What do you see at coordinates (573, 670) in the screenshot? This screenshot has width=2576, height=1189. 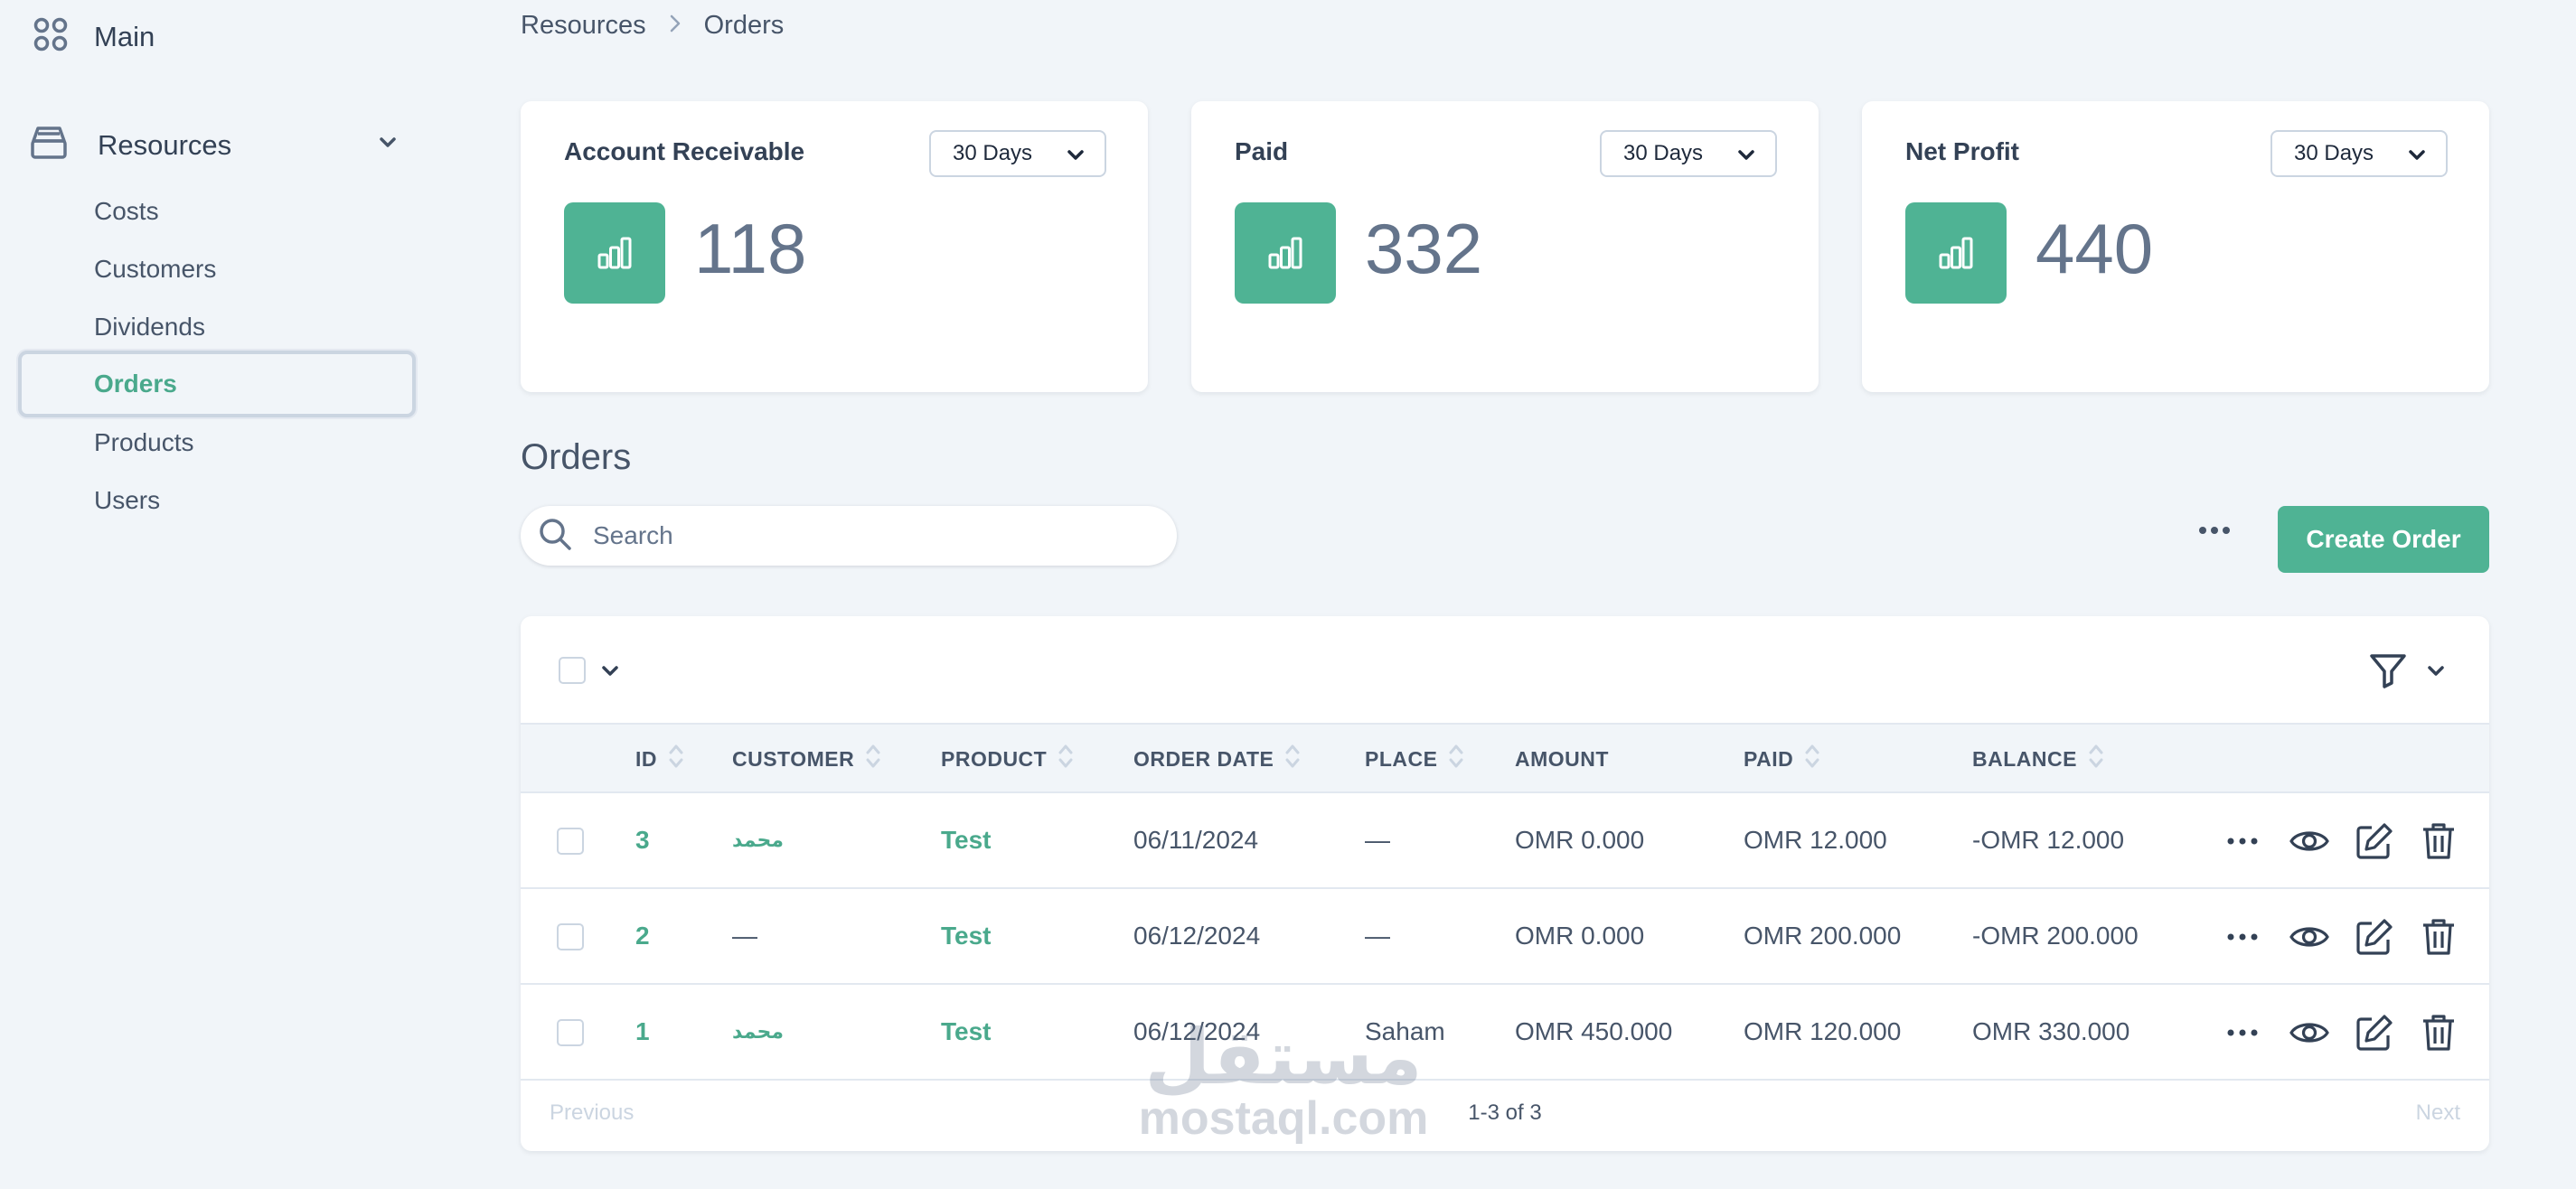 I see `select-all-checkbox` at bounding box center [573, 670].